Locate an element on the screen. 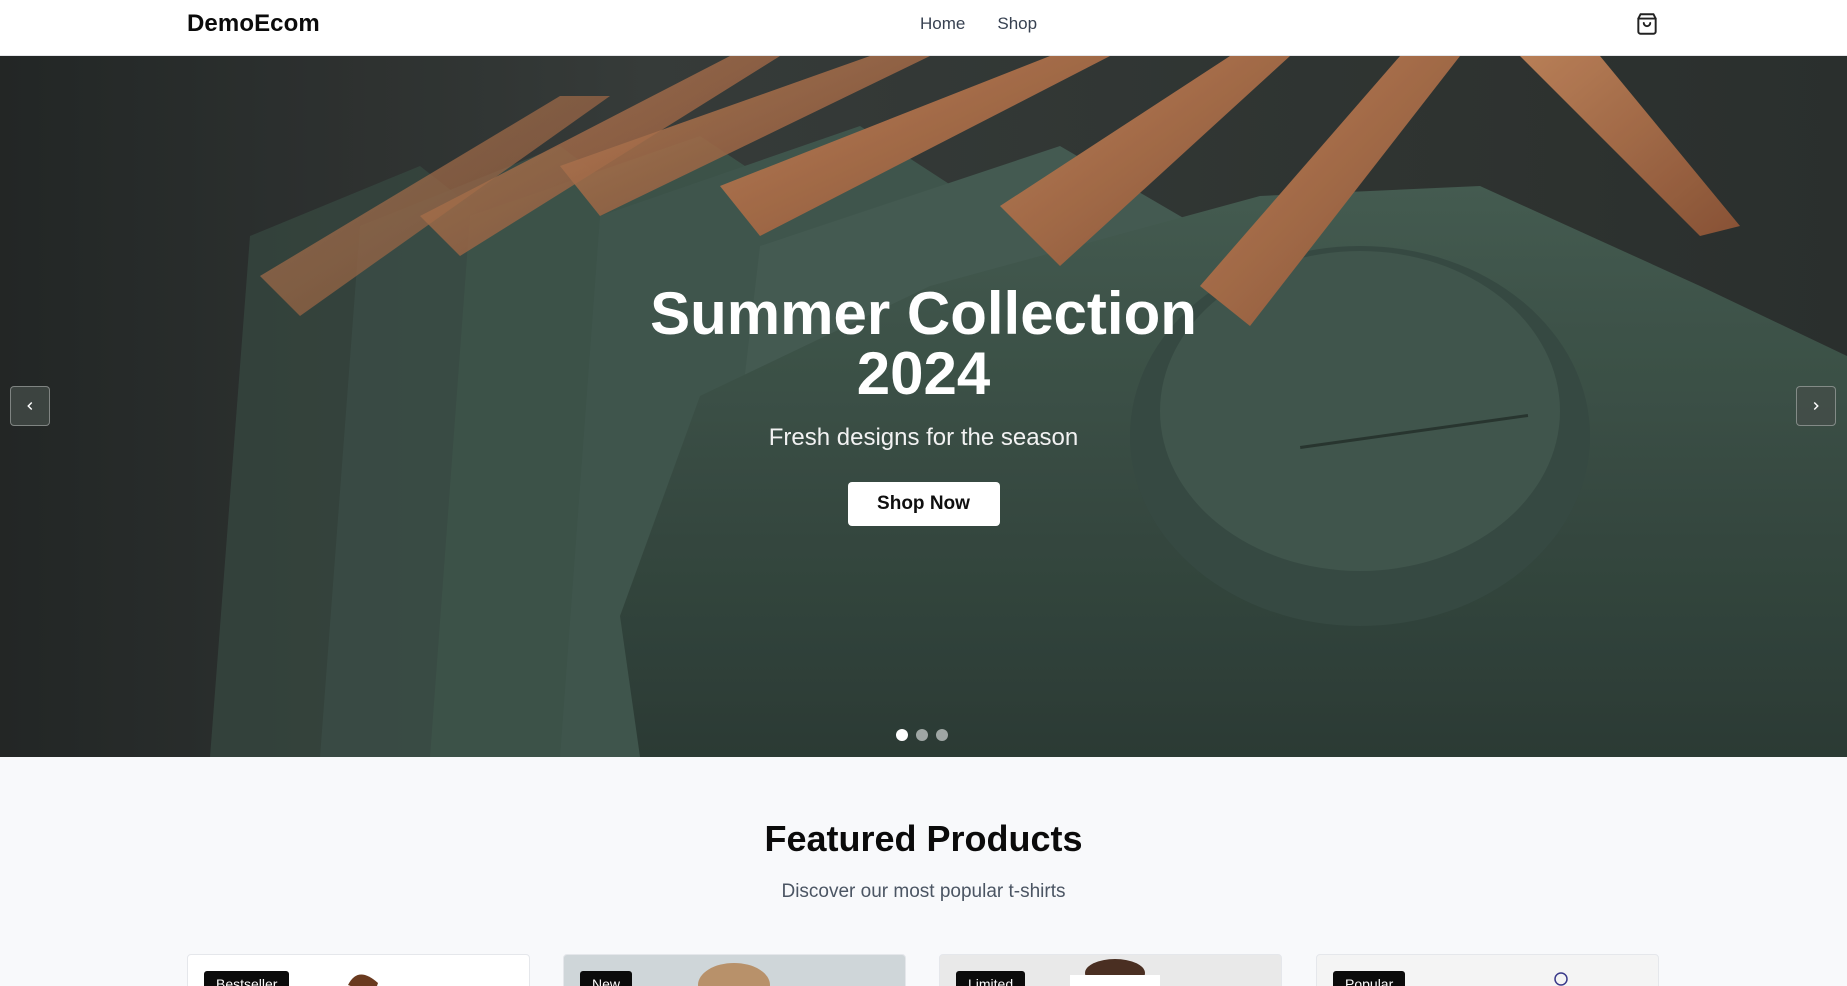 The width and height of the screenshot is (1847, 986). carousel-next-button is located at coordinates (1816, 406).